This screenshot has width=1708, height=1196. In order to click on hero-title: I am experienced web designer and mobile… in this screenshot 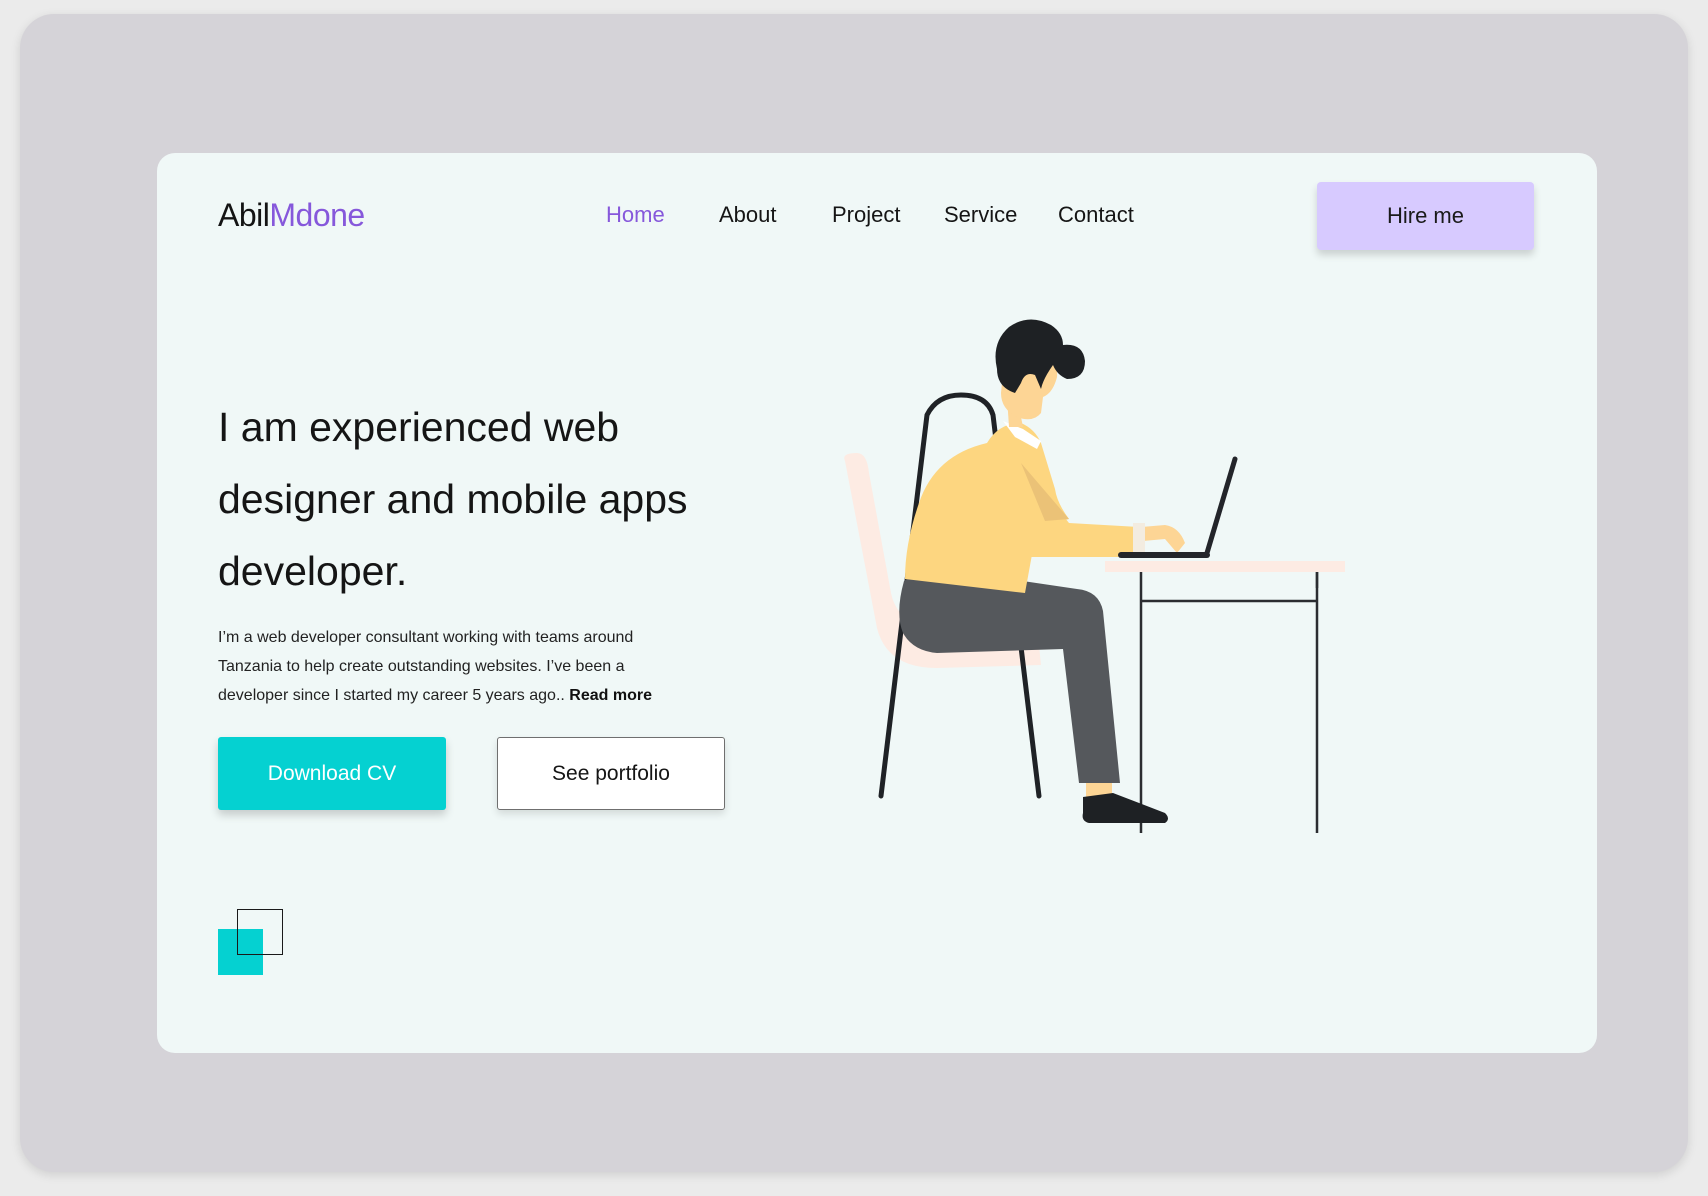, I will do `click(453, 499)`.